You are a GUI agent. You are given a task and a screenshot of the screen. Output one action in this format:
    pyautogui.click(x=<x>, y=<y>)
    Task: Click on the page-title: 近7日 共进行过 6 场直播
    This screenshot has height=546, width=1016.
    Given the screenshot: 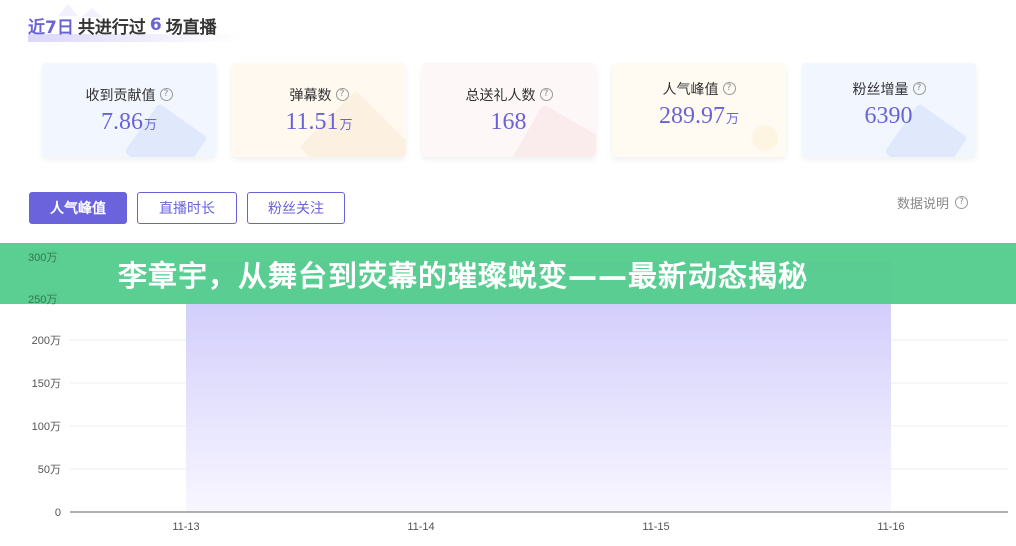 What is the action you would take?
    pyautogui.click(x=122, y=25)
    